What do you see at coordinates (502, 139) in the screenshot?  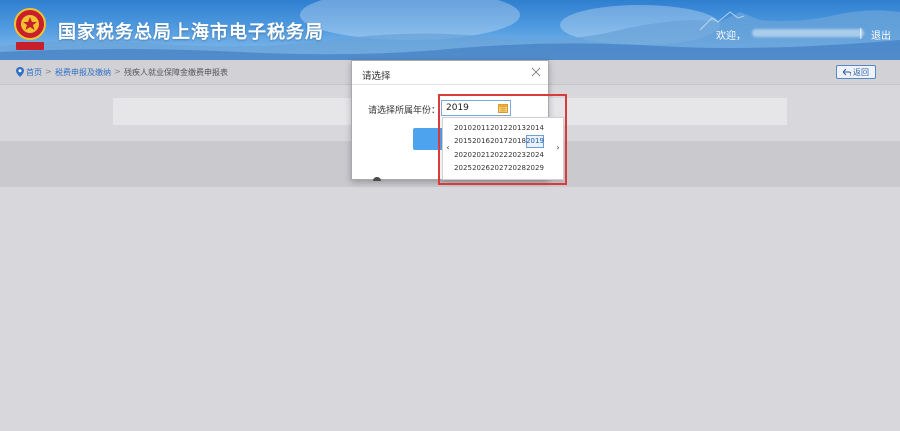 I see `annotation-highlight-box` at bounding box center [502, 139].